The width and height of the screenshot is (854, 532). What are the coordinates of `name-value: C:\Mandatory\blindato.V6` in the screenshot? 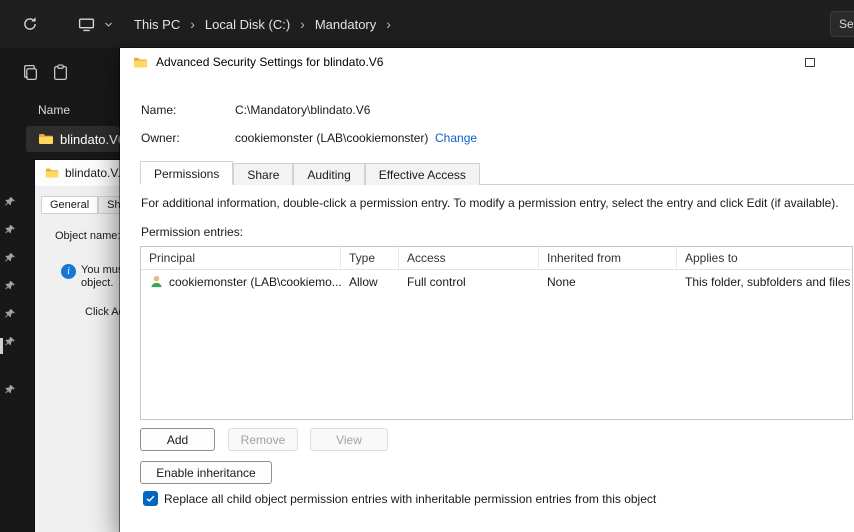 It's located at (303, 110).